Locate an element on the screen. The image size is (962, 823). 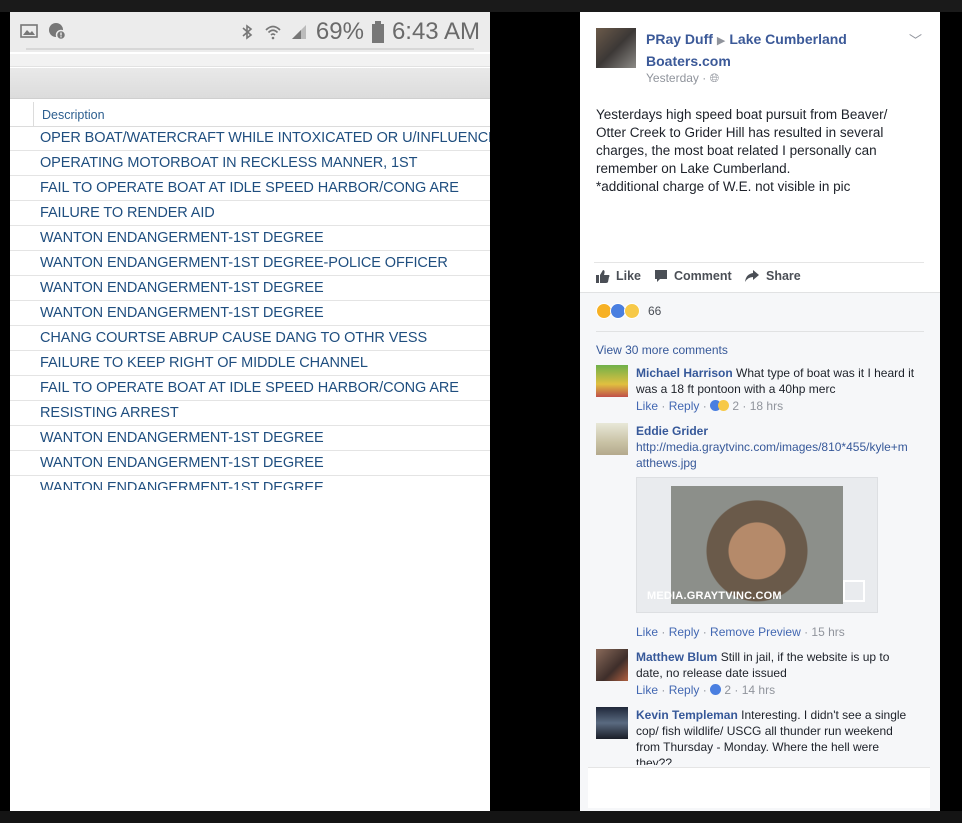
comment-time: 15 hrs is located at coordinates (827, 632).